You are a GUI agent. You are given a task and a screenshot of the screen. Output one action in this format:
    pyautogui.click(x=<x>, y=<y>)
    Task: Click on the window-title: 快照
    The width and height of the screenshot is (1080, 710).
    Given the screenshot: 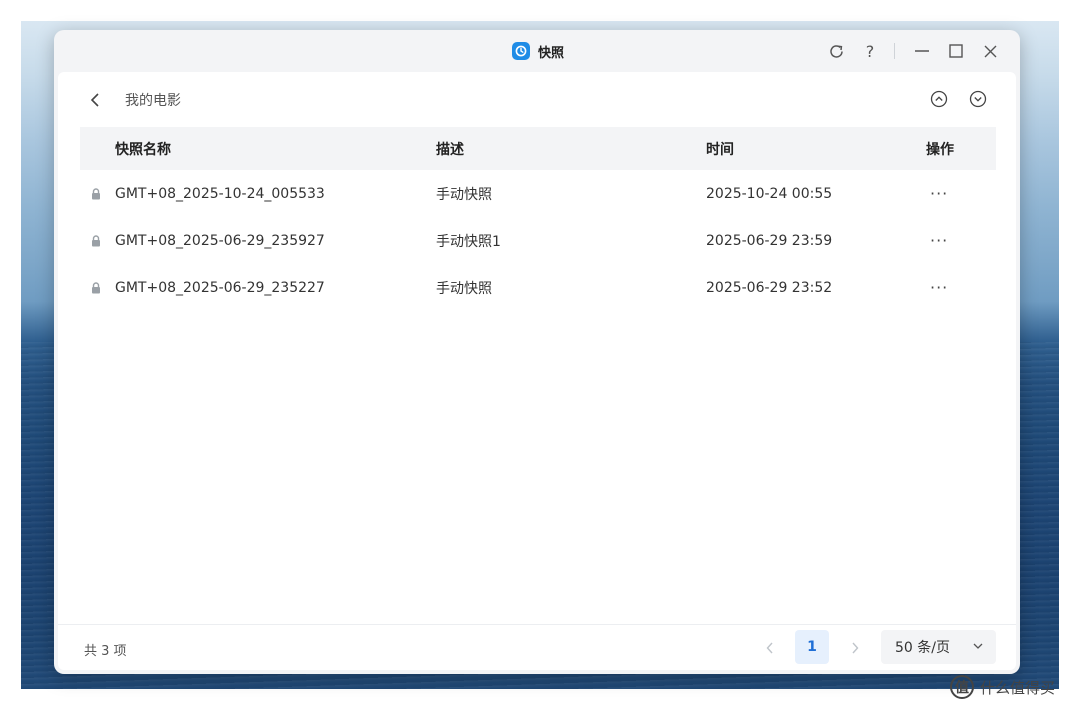 What is the action you would take?
    pyautogui.click(x=538, y=51)
    